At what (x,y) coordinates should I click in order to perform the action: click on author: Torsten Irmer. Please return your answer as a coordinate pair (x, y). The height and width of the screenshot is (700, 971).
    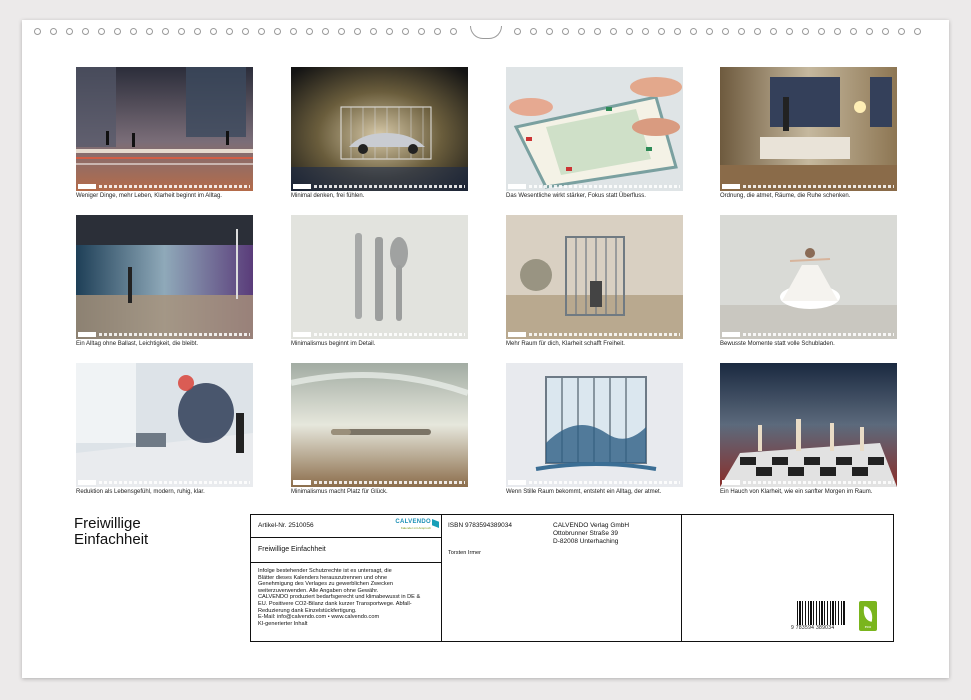
    Looking at the image, I should click on (464, 553).